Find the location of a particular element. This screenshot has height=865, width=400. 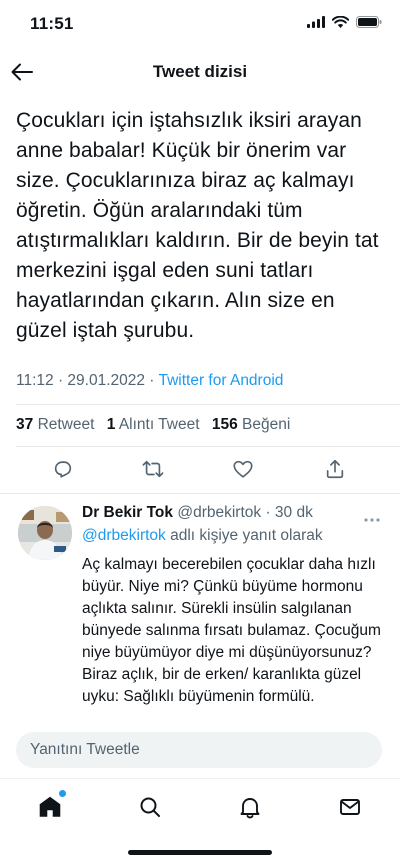

share-icon is located at coordinates (335, 469).